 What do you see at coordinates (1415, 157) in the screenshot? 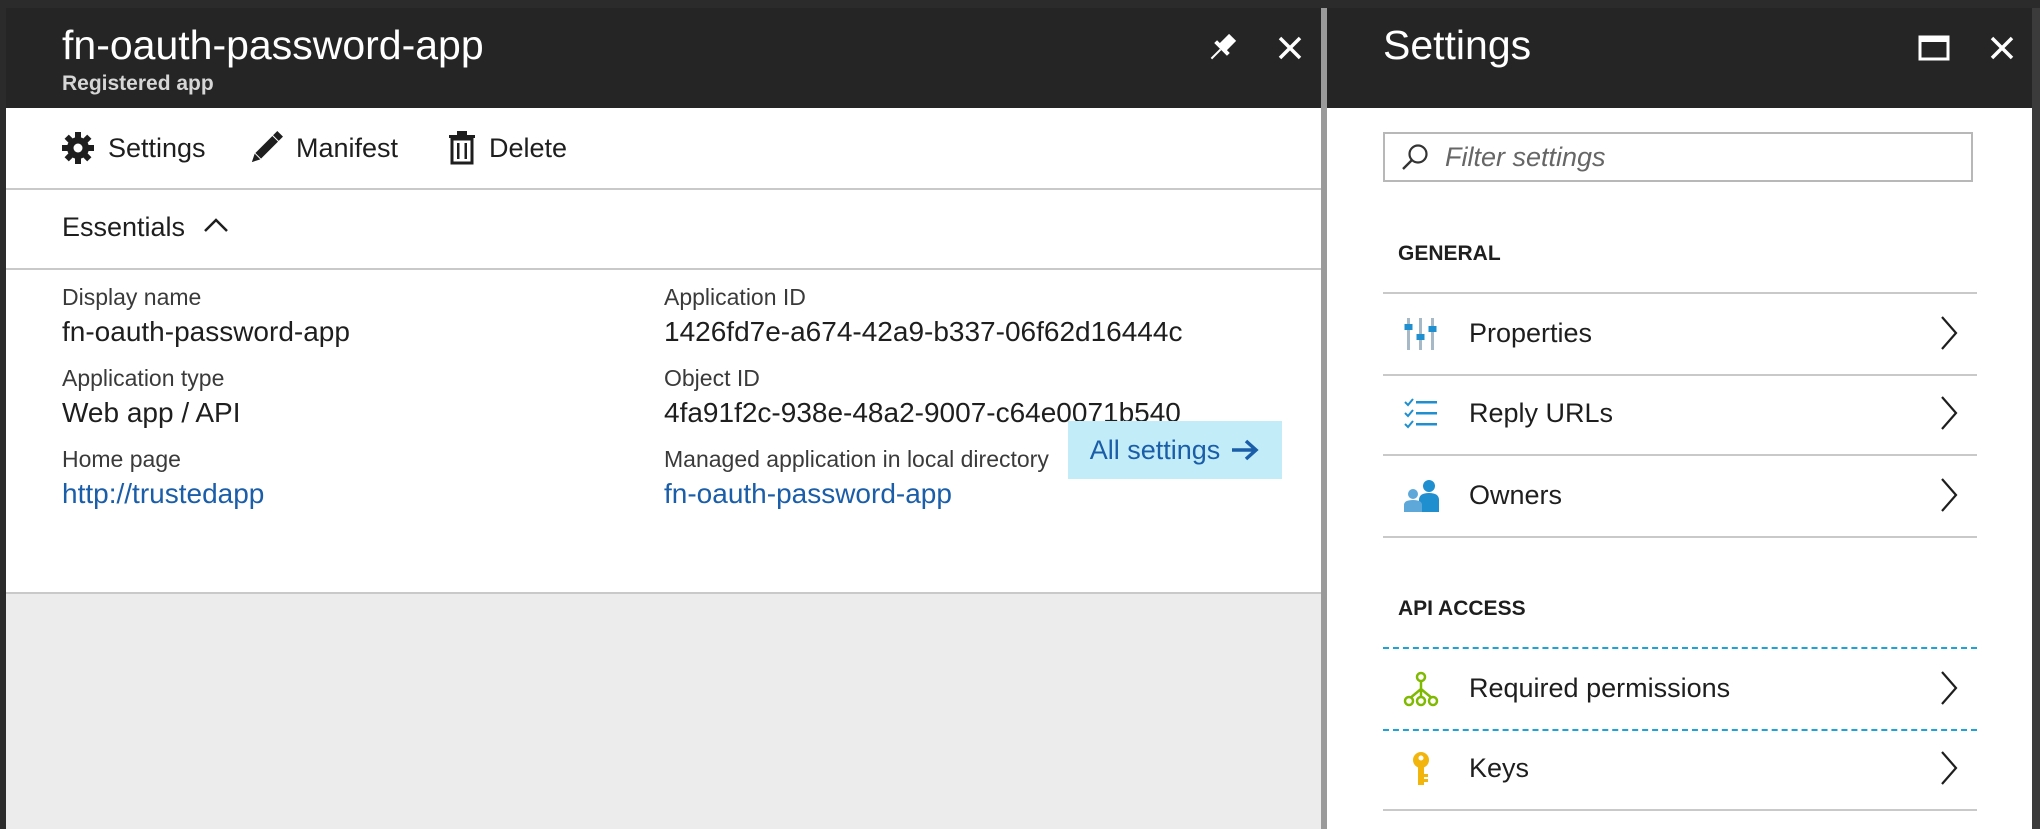
I see `search-icon` at bounding box center [1415, 157].